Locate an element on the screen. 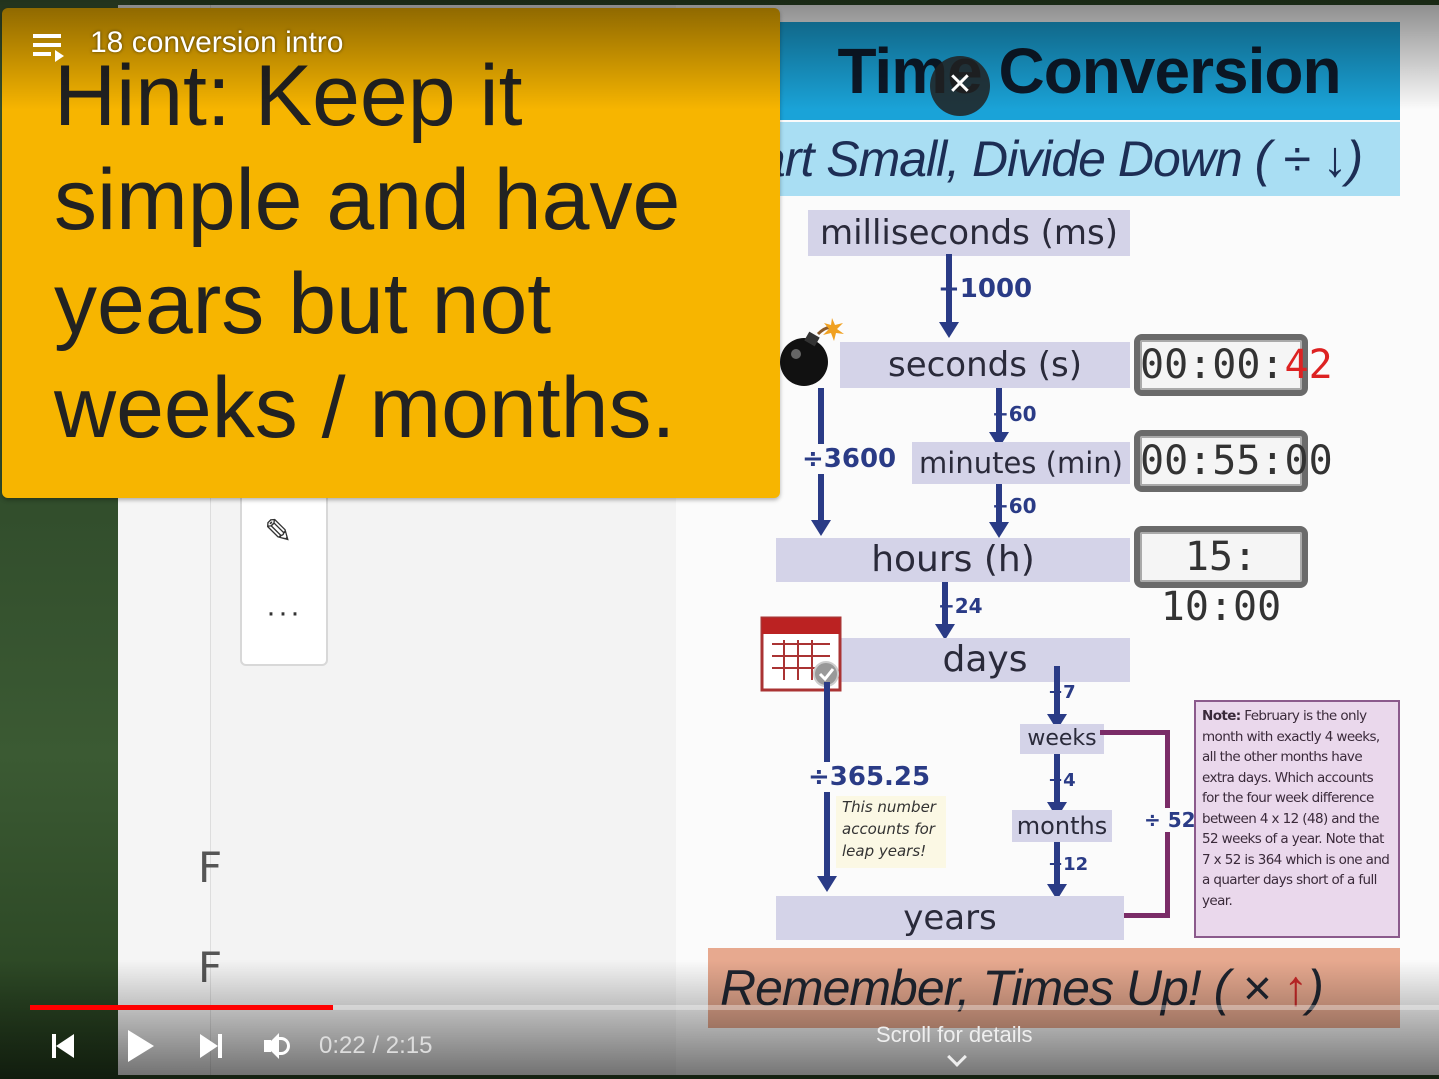 The width and height of the screenshot is (1439, 1079). progress-played is located at coordinates (181, 1007).